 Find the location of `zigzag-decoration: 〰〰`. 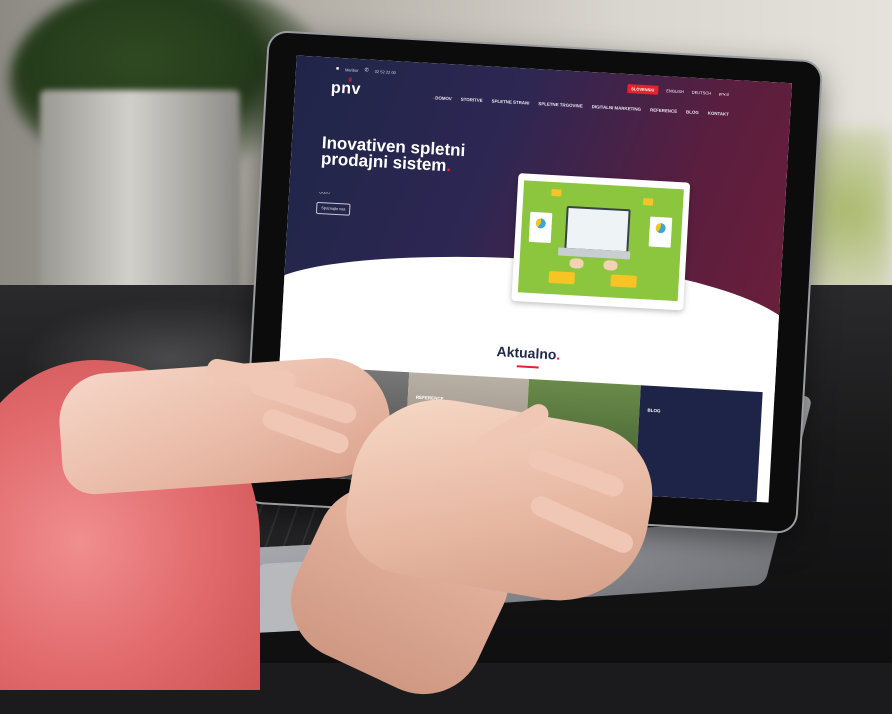

zigzag-decoration: 〰〰 is located at coordinates (324, 194).